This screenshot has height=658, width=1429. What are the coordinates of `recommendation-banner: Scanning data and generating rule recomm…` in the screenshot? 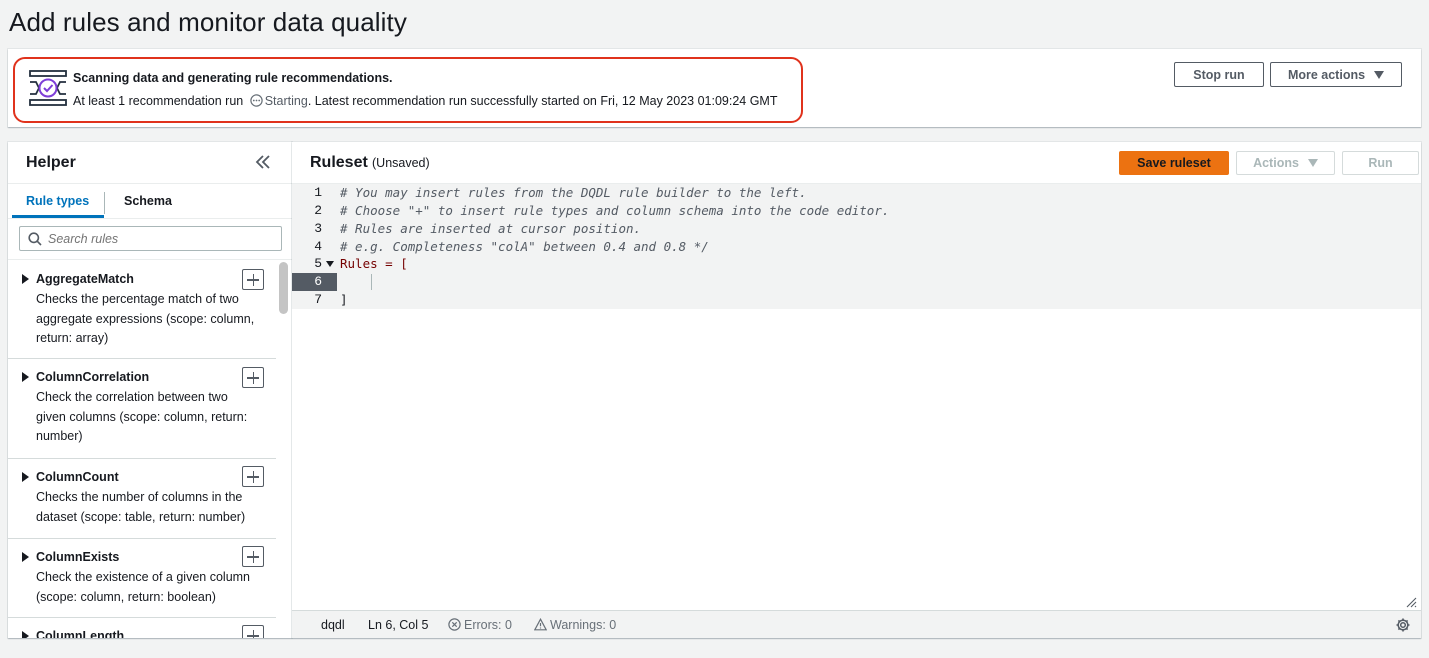 It's located at (714, 88).